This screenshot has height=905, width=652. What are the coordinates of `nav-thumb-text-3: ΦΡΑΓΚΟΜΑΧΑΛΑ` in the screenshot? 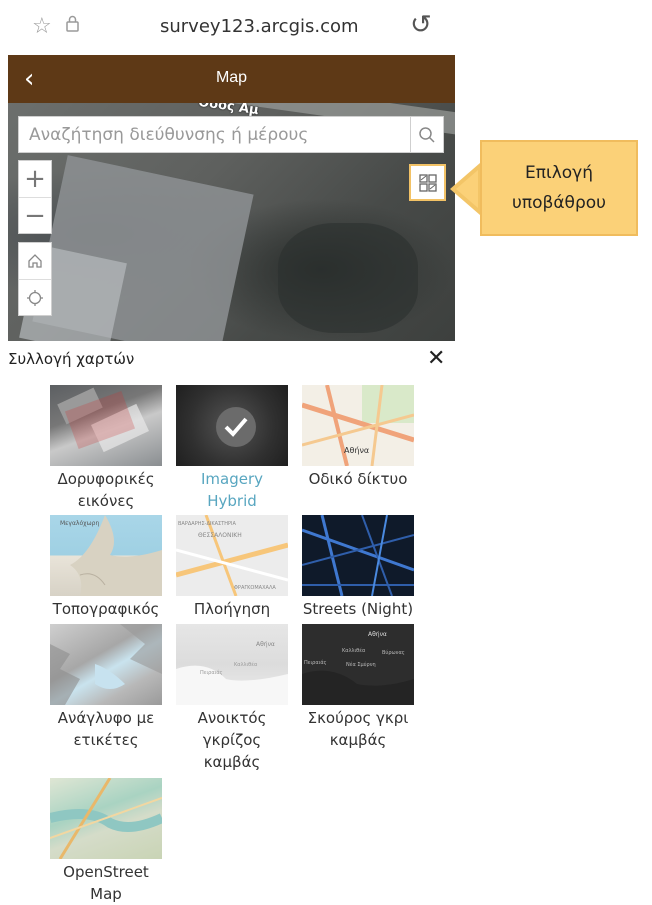 It's located at (255, 588).